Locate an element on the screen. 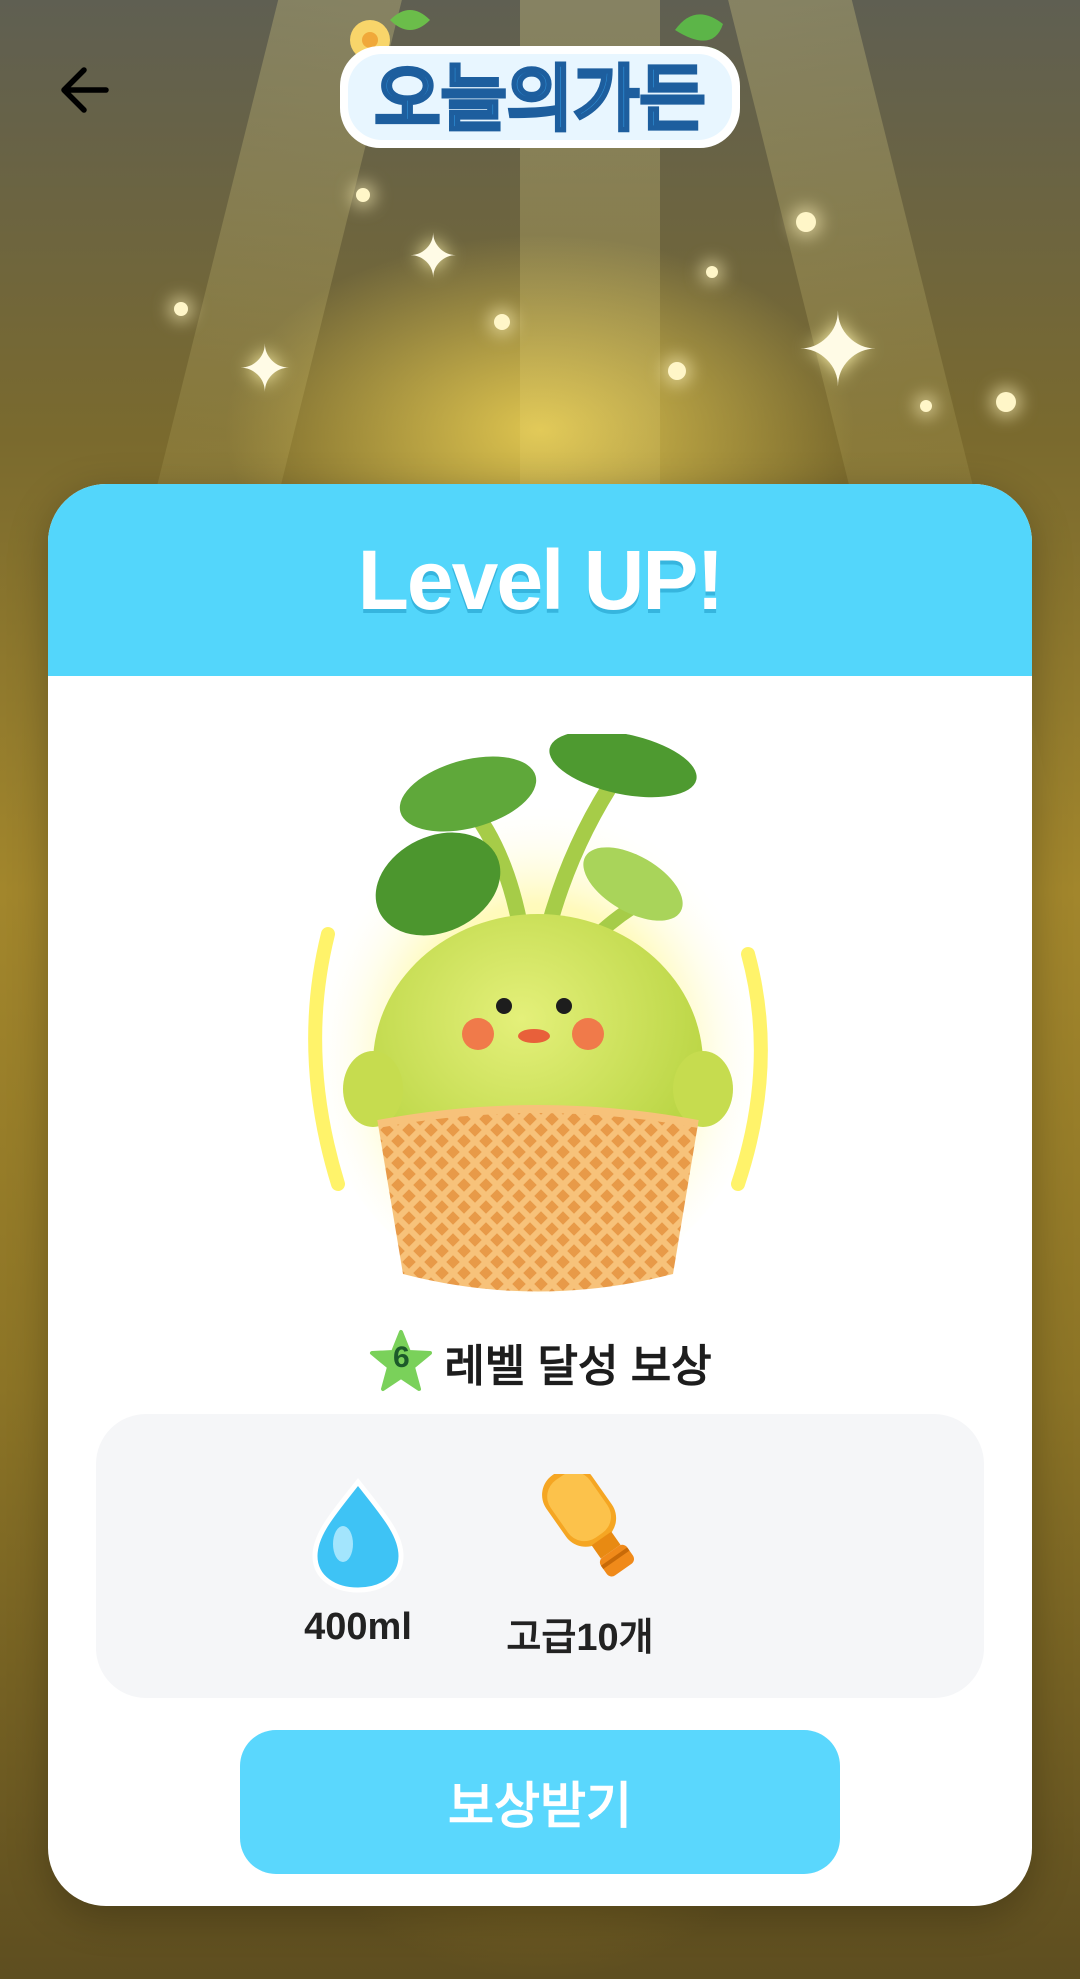 Image resolution: width=1080 pixels, height=1979 pixels. claim-reward-button: 보상받기 is located at coordinates (540, 1802).